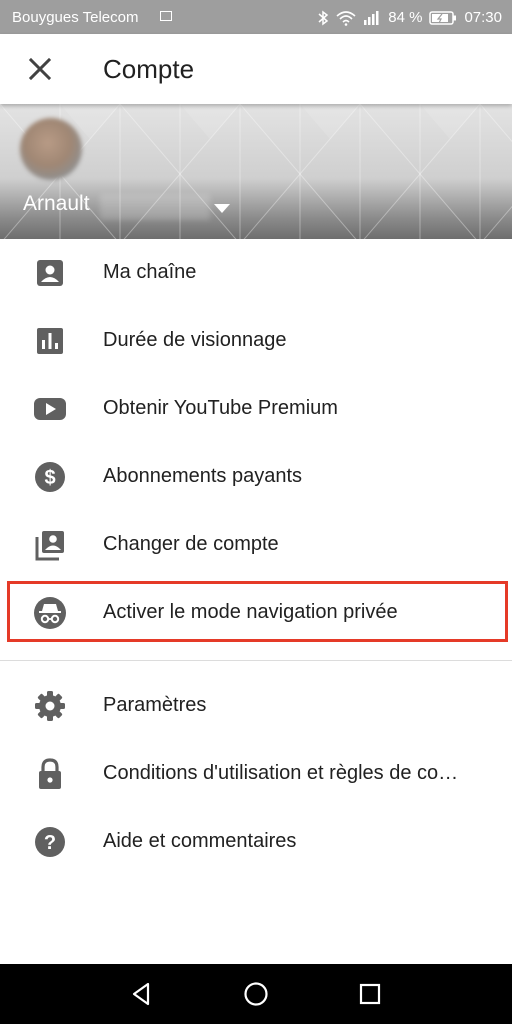 This screenshot has width=512, height=1024. I want to click on menu-item-abonnements-payants: $ Abonnements payants, so click(256, 477).